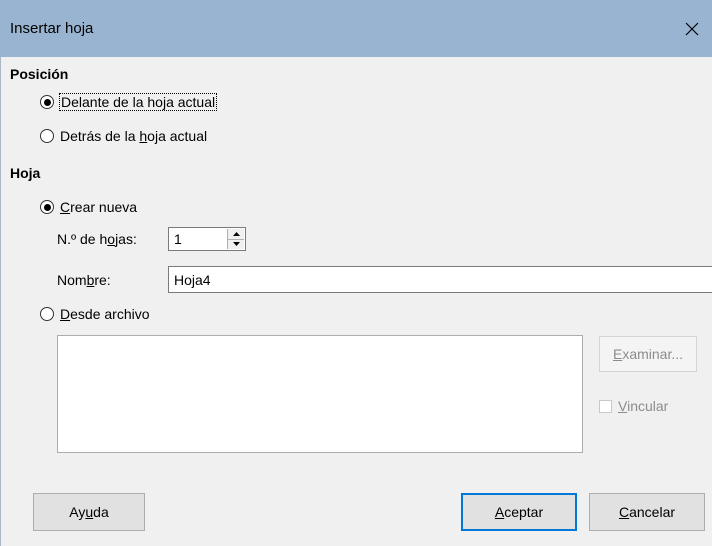 The height and width of the screenshot is (546, 712). I want to click on radio-label-after: Detrás de la hoja actual, so click(134, 136).